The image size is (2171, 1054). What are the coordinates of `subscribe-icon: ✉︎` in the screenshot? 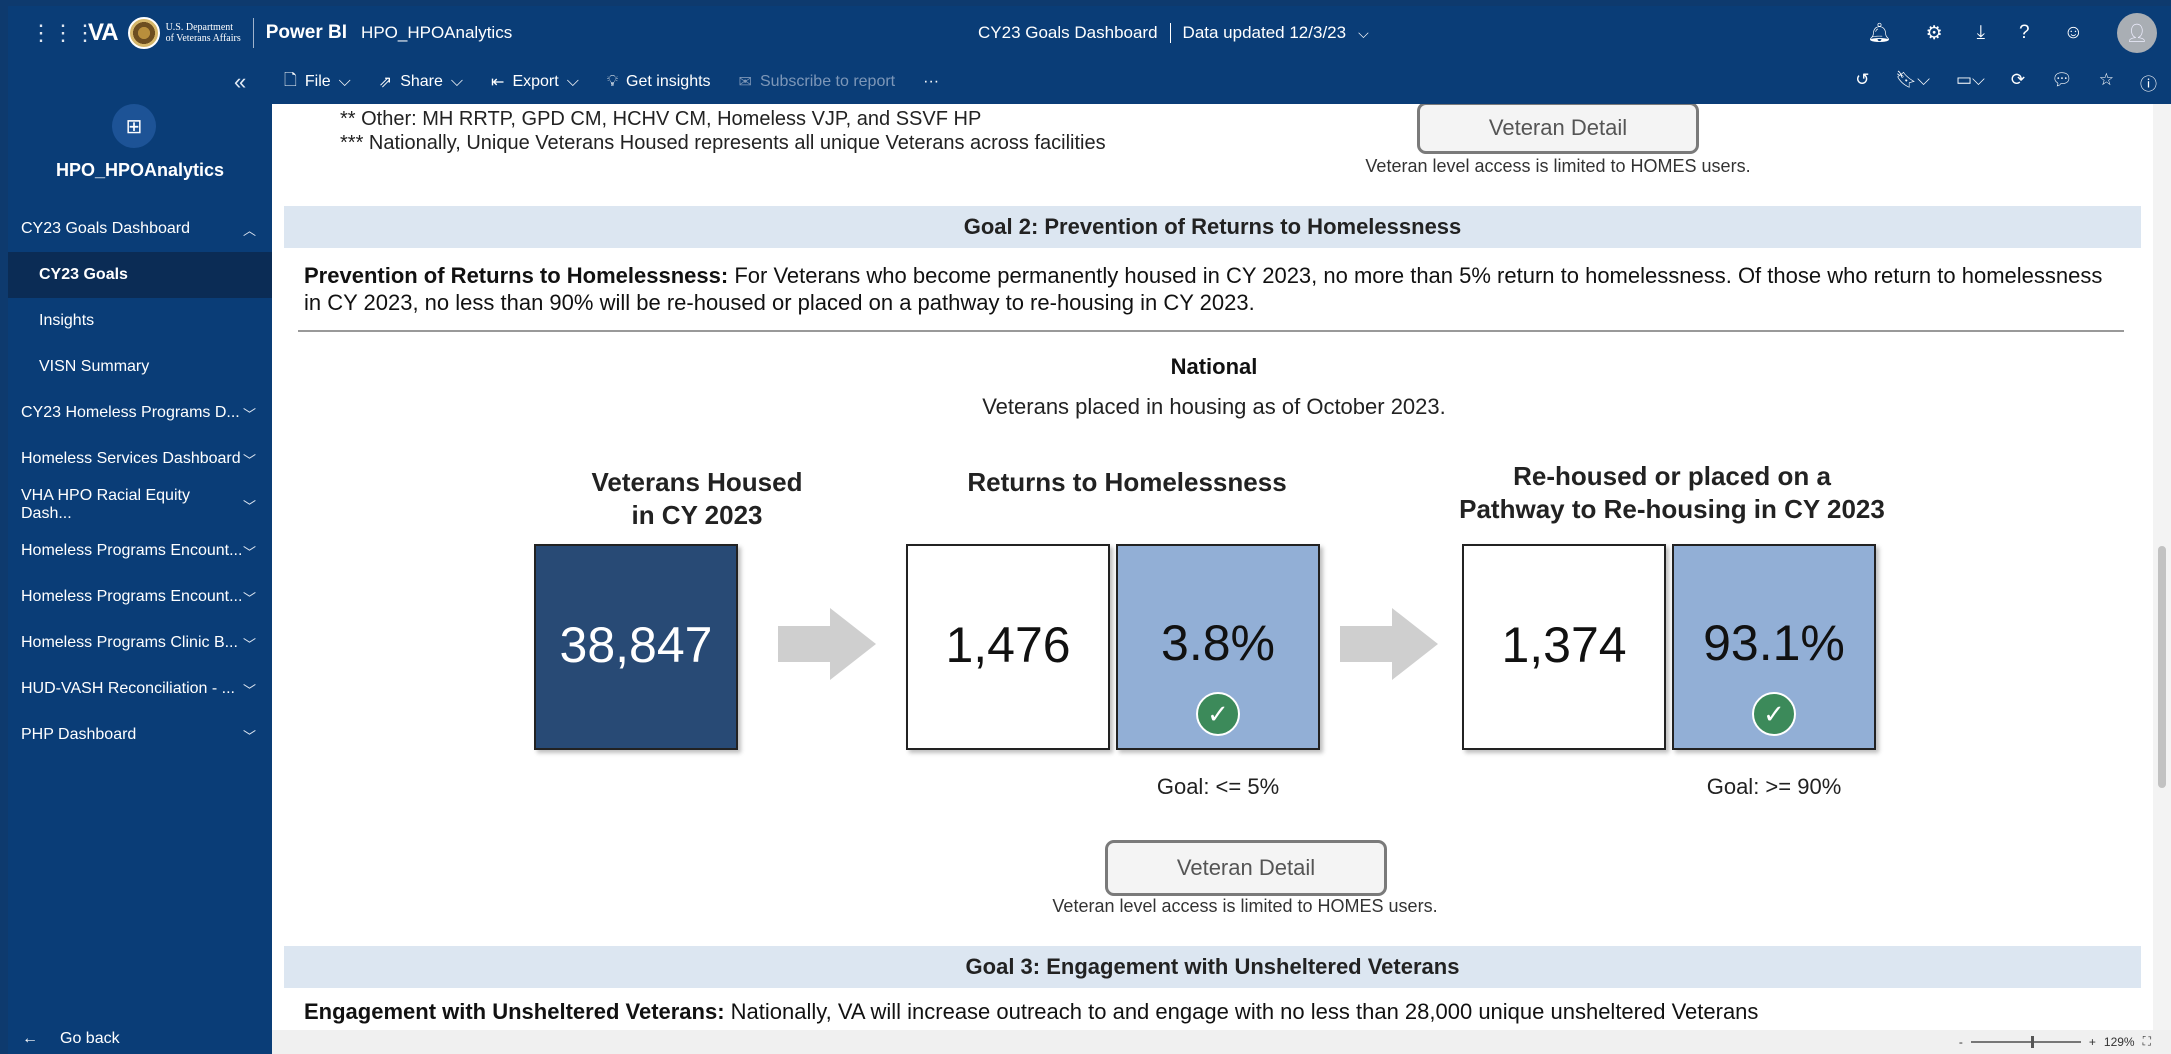 It's located at (745, 82).